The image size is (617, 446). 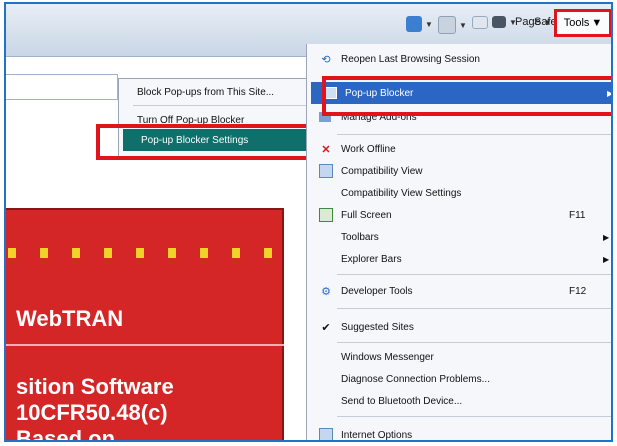 What do you see at coordinates (499, 22) in the screenshot?
I see `print-icon` at bounding box center [499, 22].